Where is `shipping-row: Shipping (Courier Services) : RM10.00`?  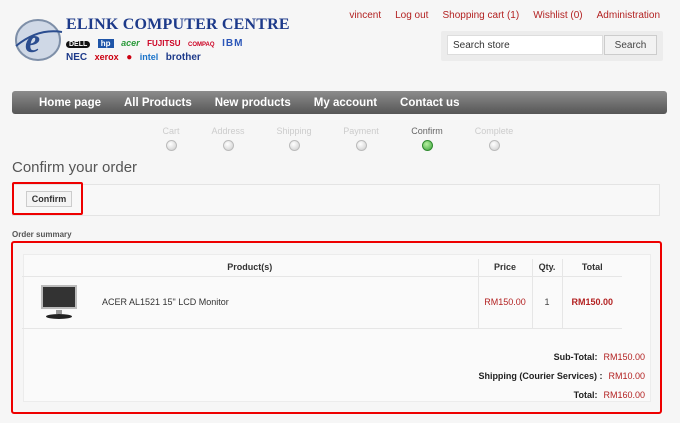 shipping-row: Shipping (Courier Services) : RM10.00 is located at coordinates (561, 376).